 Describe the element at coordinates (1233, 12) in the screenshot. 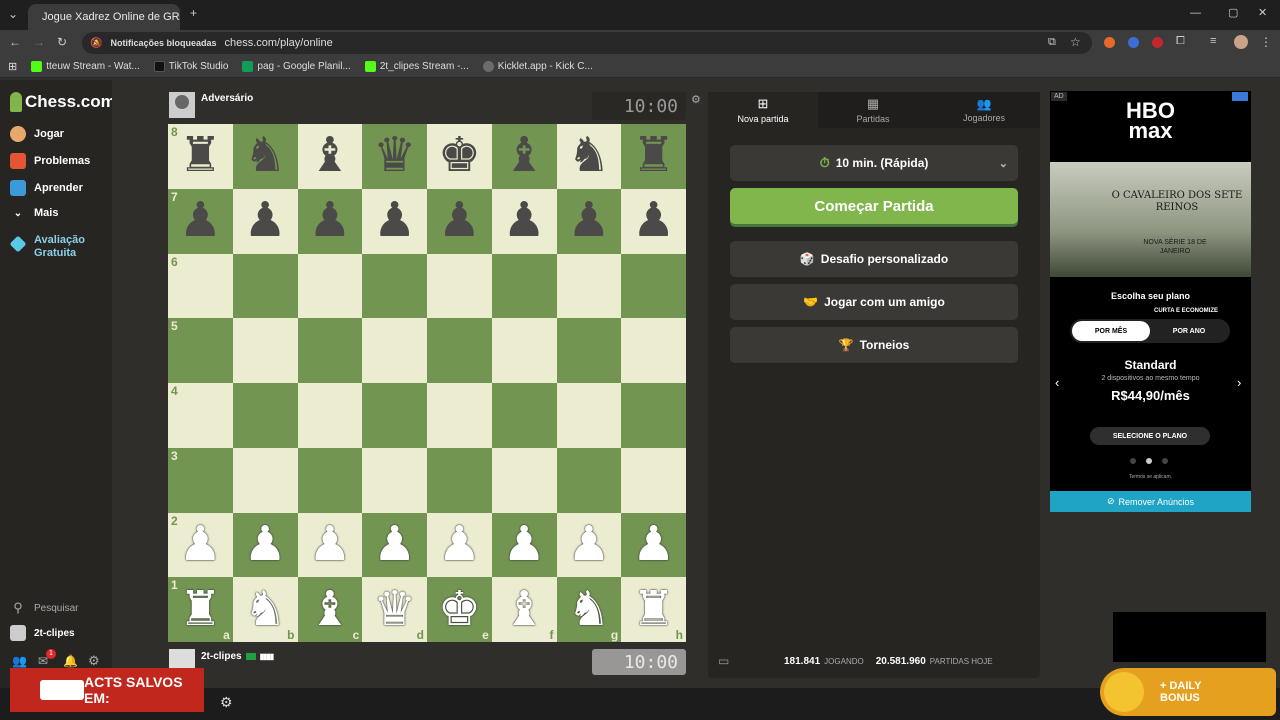

I see `maximize-icon: ▢` at that location.